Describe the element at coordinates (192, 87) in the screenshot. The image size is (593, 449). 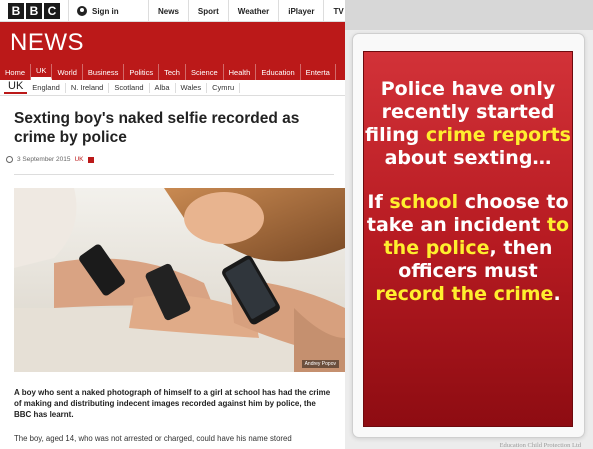
I see `sub-nav-wales: Wales` at that location.